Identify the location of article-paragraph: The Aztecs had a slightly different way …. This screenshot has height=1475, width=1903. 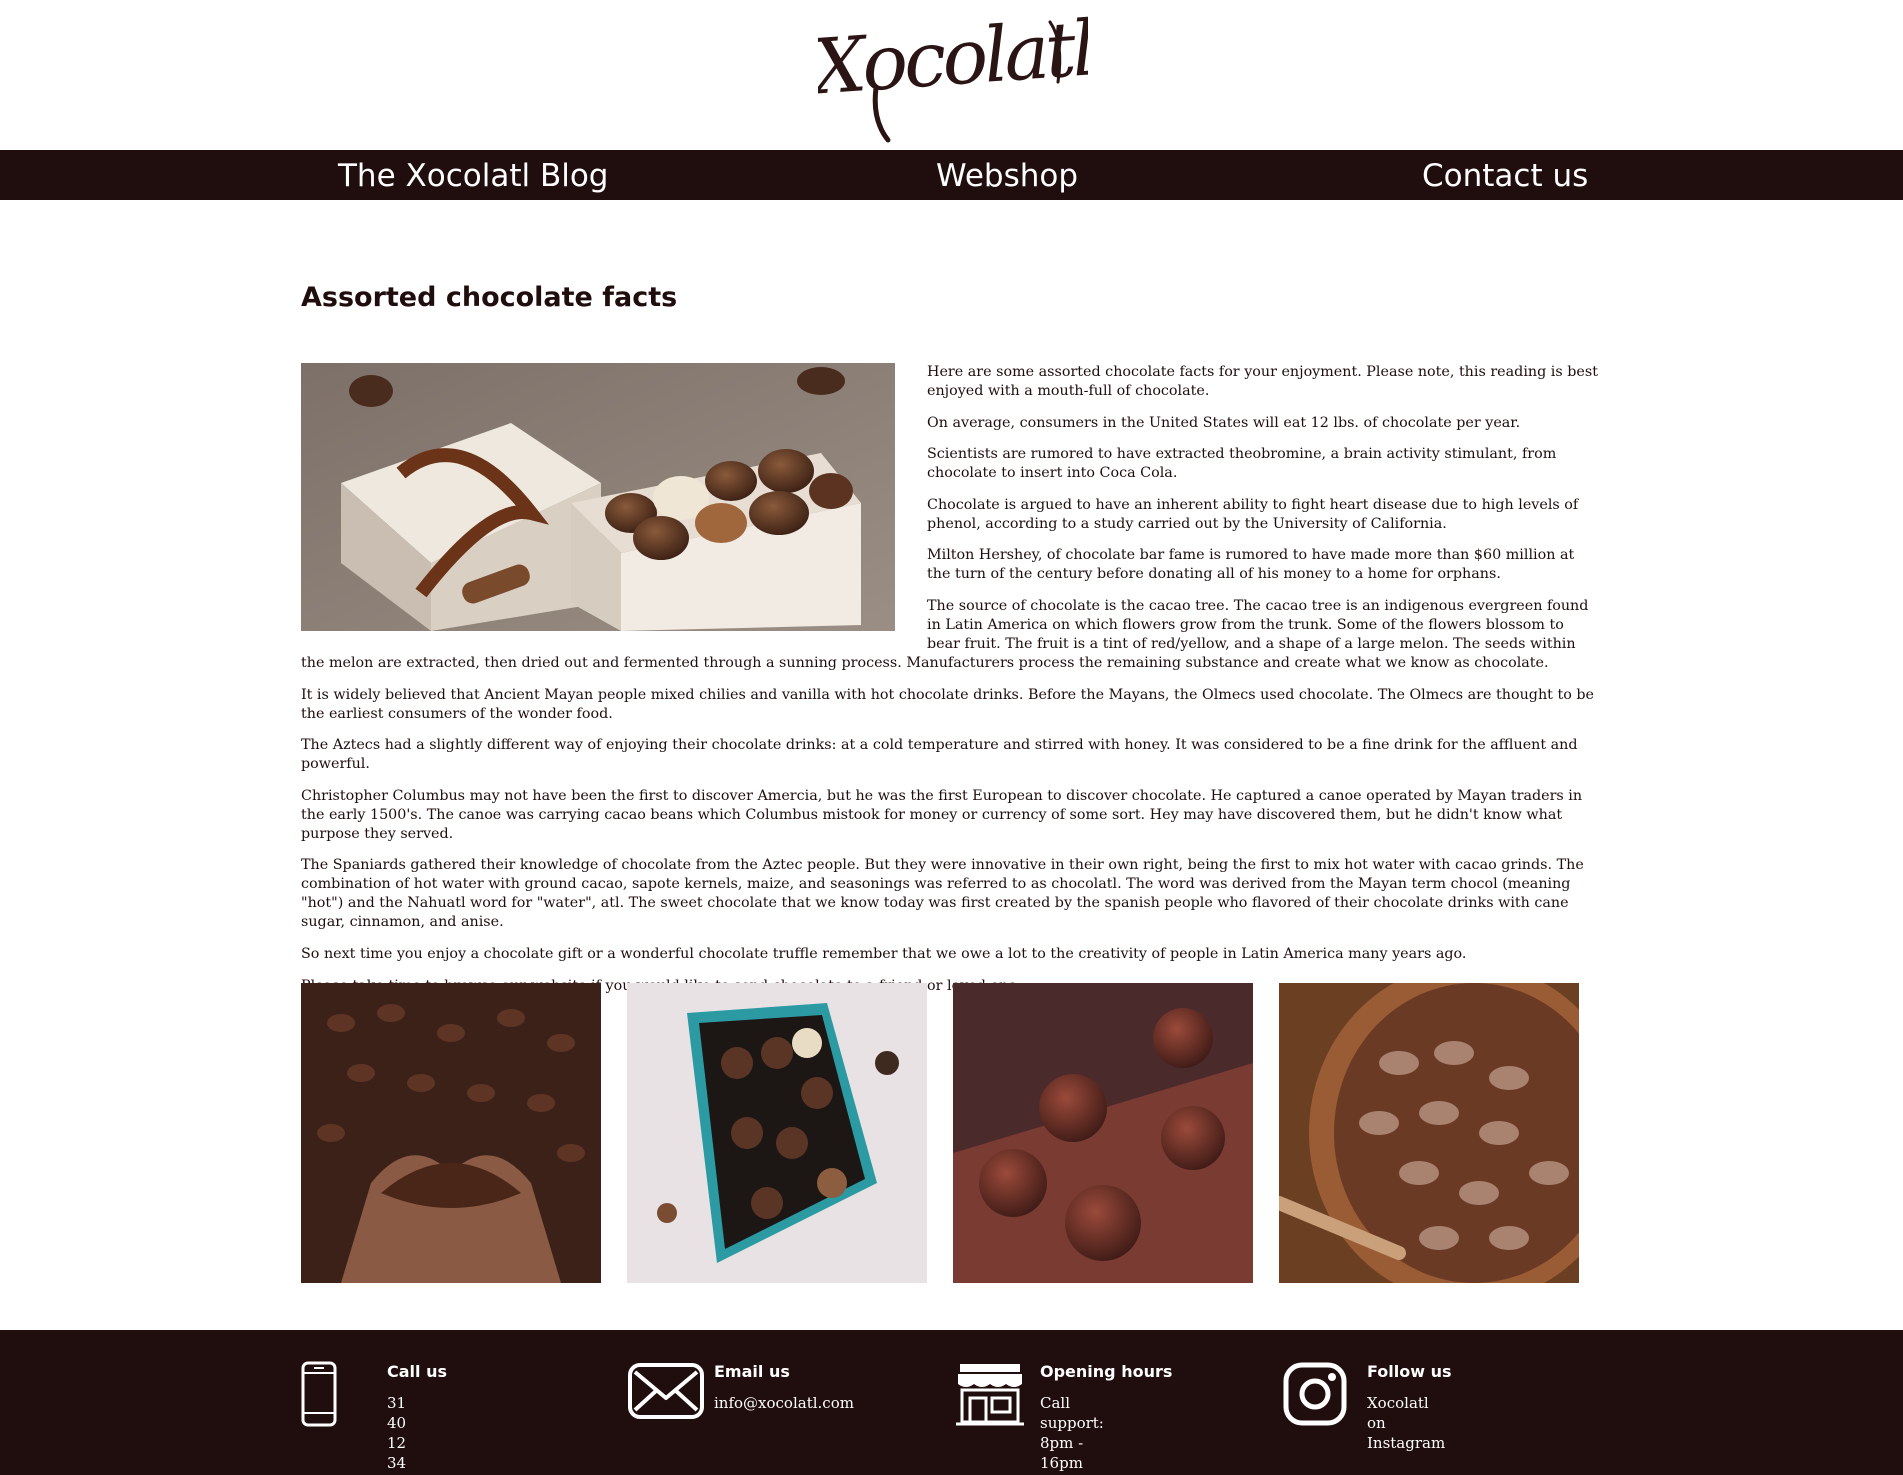
(939, 755).